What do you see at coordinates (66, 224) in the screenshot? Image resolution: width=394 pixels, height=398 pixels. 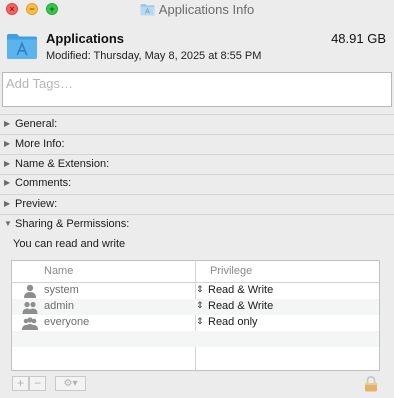 I see `section-sharing-permissions: ▼ Sharing & Permissions:` at bounding box center [66, 224].